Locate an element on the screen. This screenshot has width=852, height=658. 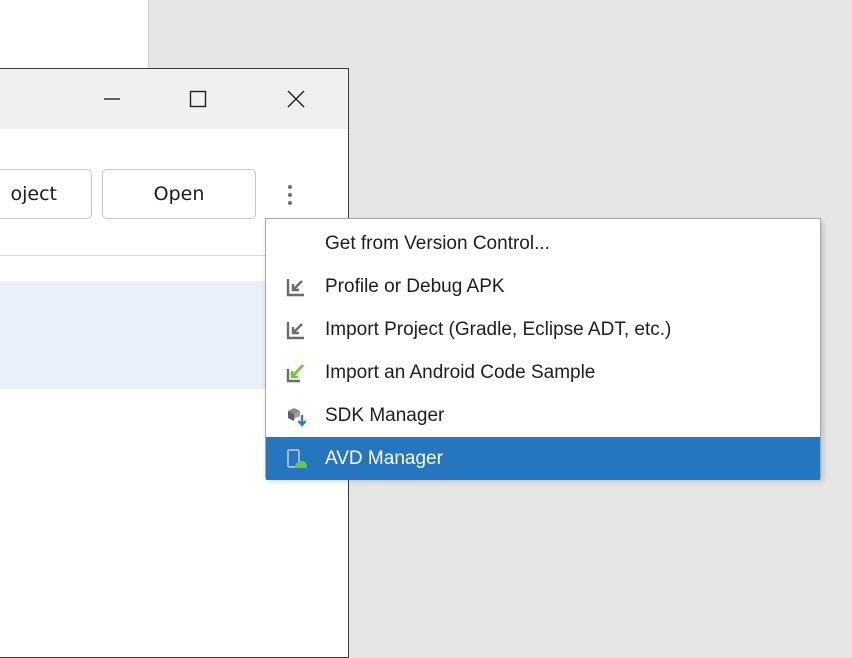
open-button: Open is located at coordinates (179, 194).